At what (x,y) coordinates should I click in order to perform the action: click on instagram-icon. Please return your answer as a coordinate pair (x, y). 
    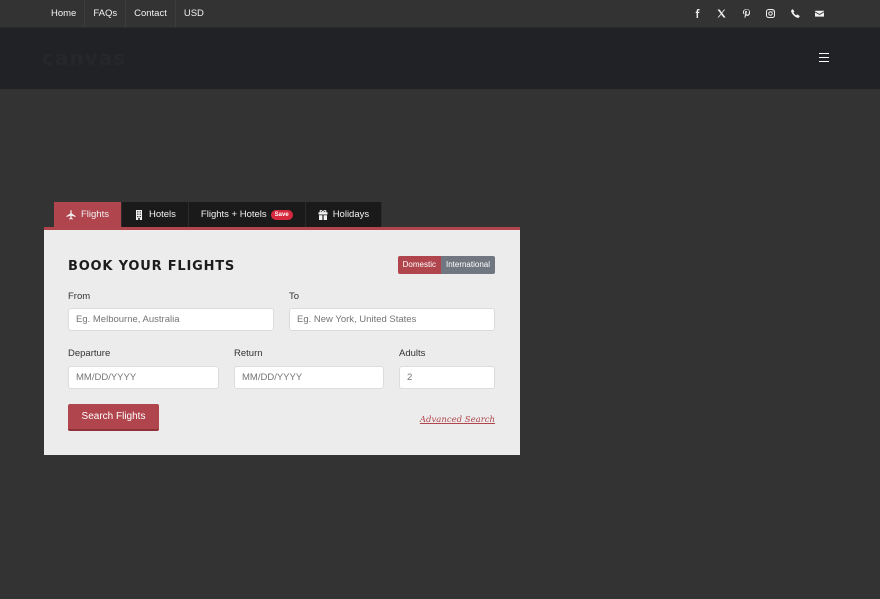
    Looking at the image, I should click on (771, 13).